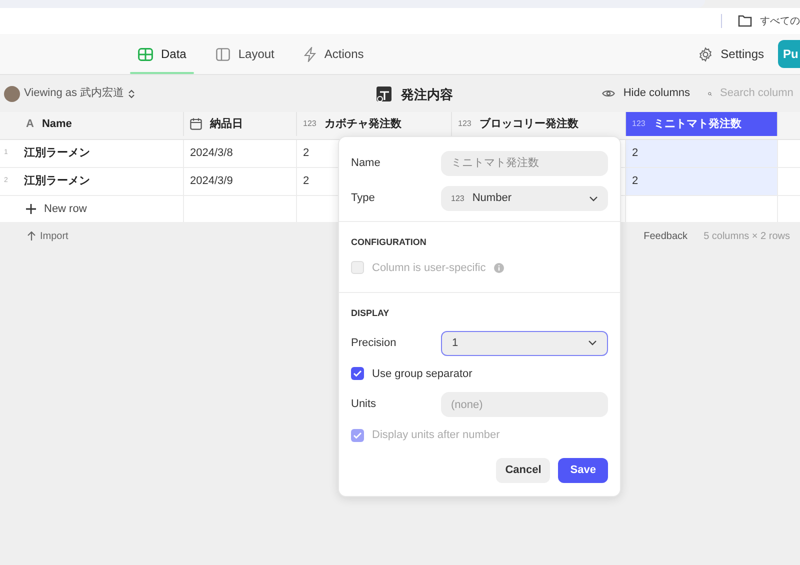 This screenshot has height=565, width=800. What do you see at coordinates (499, 267) in the screenshot?
I see `info-icon` at bounding box center [499, 267].